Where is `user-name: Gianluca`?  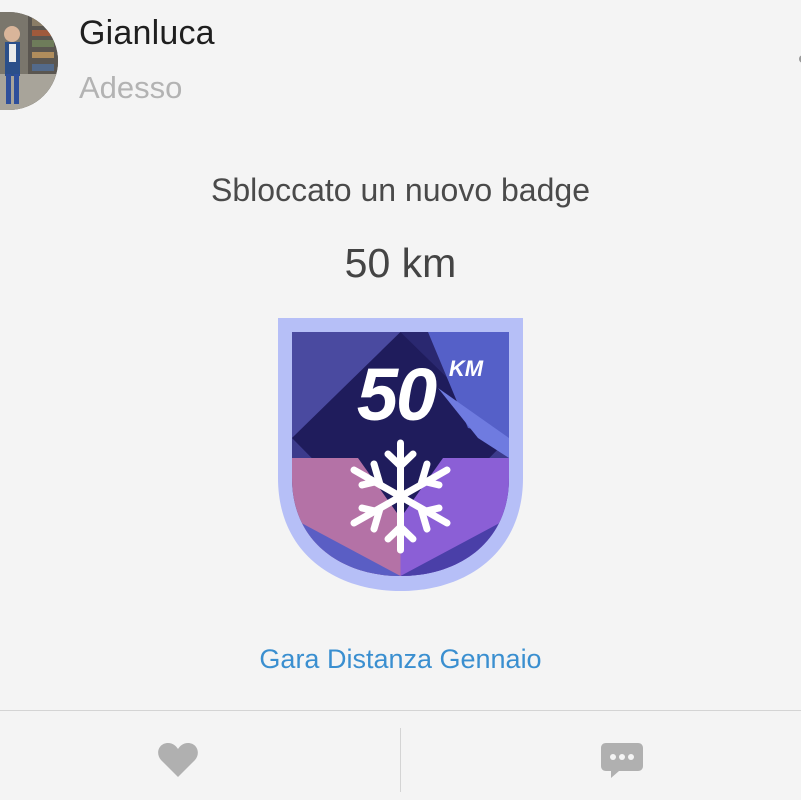
user-name: Gianluca is located at coordinates (147, 33).